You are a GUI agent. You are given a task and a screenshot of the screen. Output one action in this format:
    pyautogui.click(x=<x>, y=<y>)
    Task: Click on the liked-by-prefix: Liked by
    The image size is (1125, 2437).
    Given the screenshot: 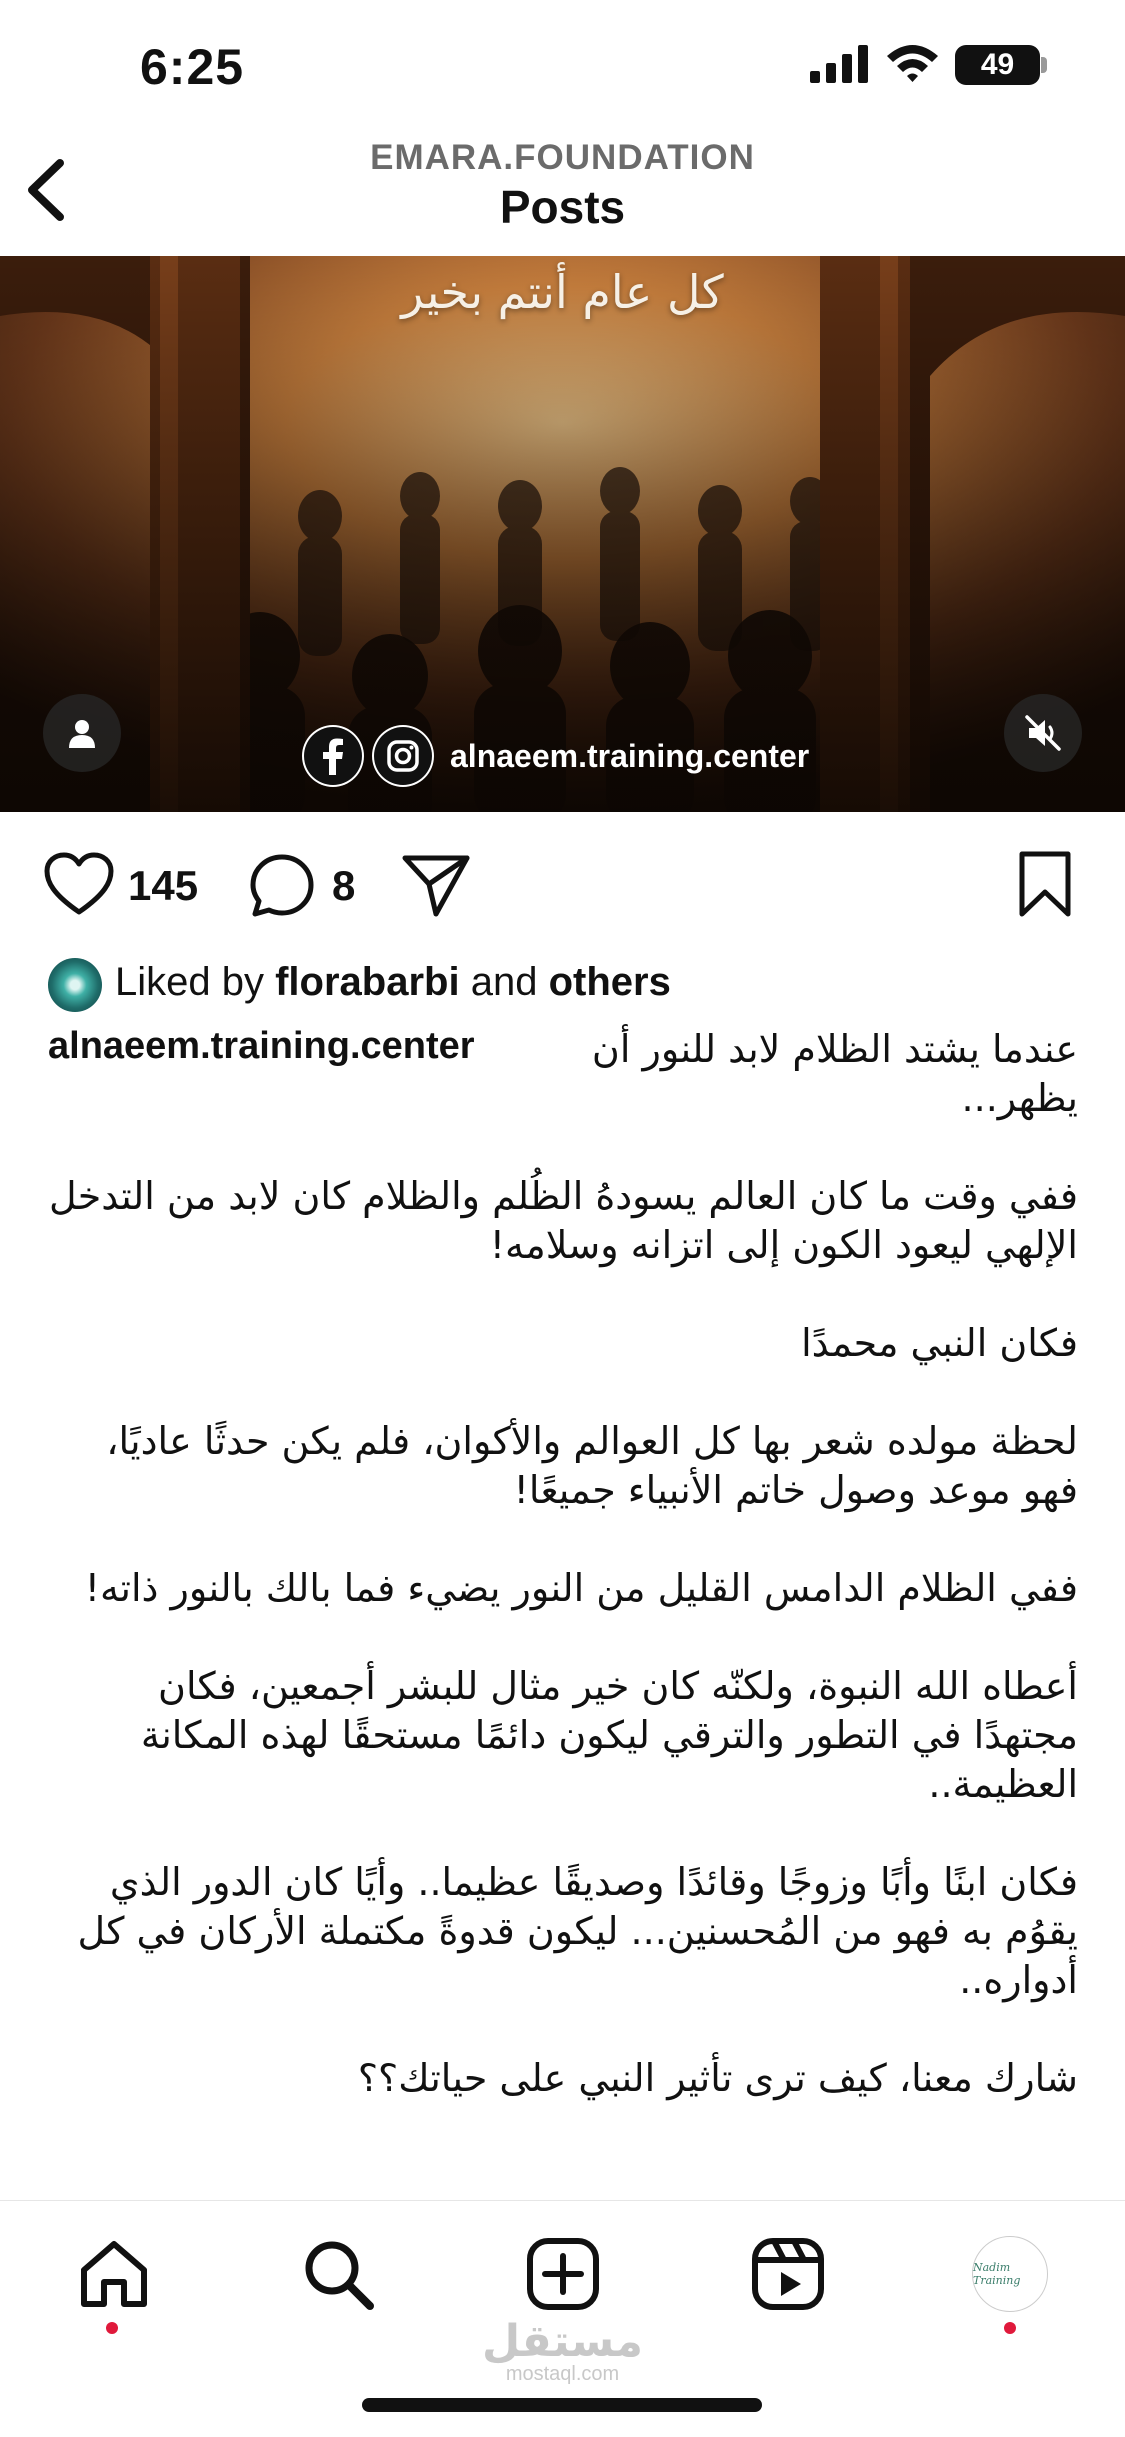 What is the action you would take?
    pyautogui.click(x=189, y=982)
    